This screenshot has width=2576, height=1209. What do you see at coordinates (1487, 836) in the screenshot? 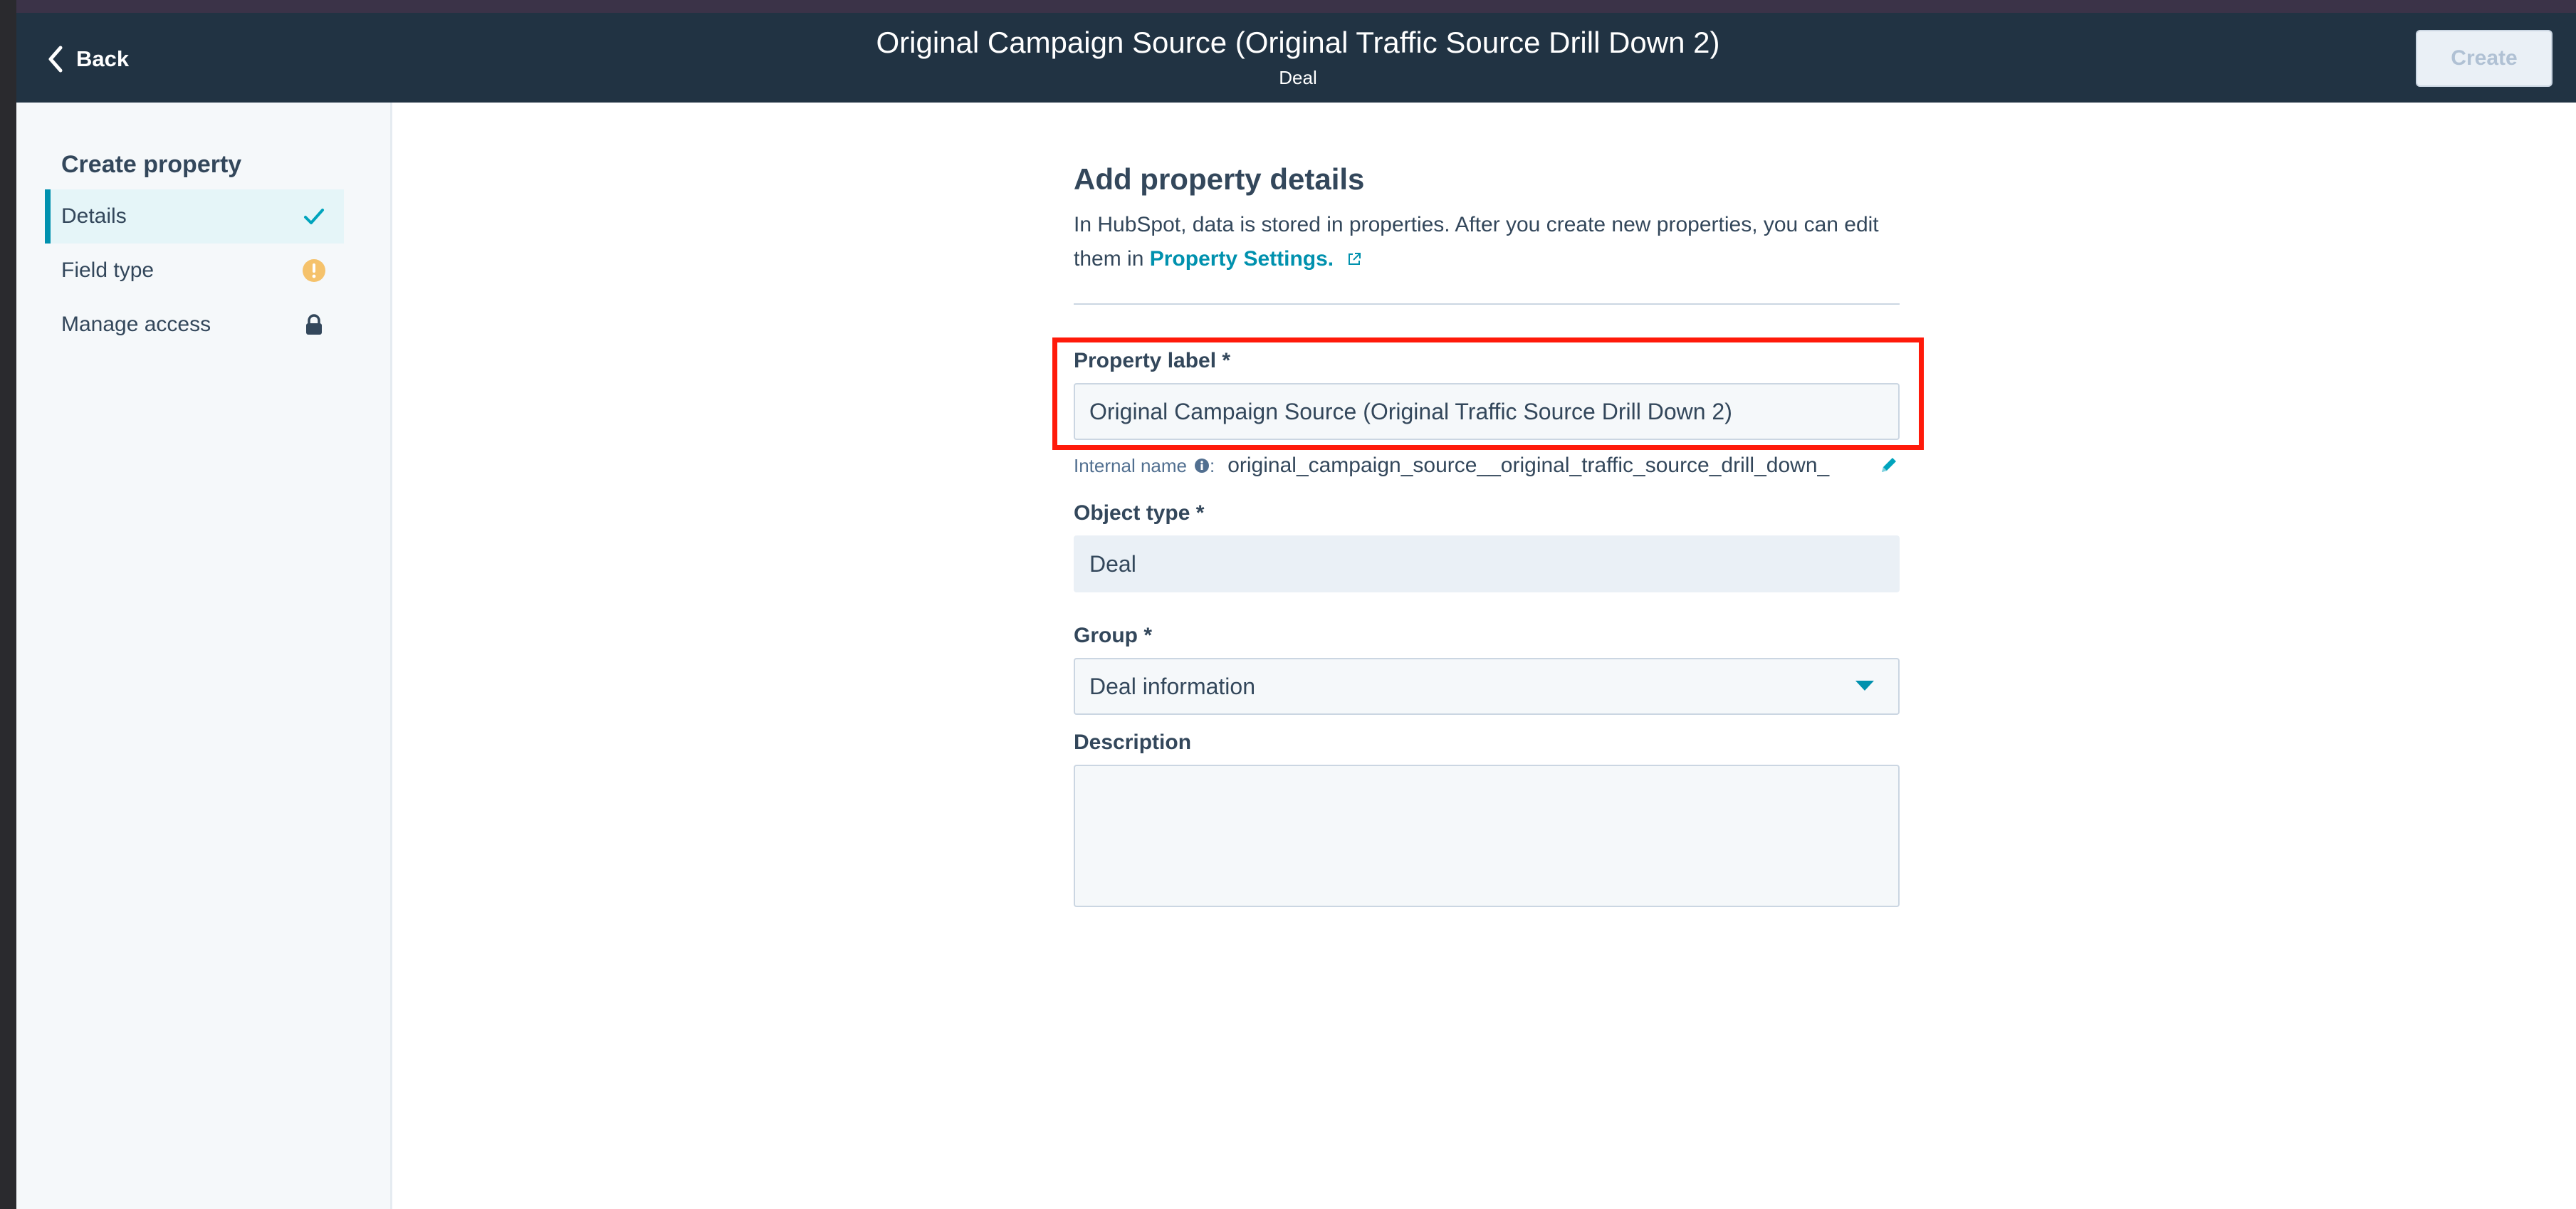
I see `description-textarea` at bounding box center [1487, 836].